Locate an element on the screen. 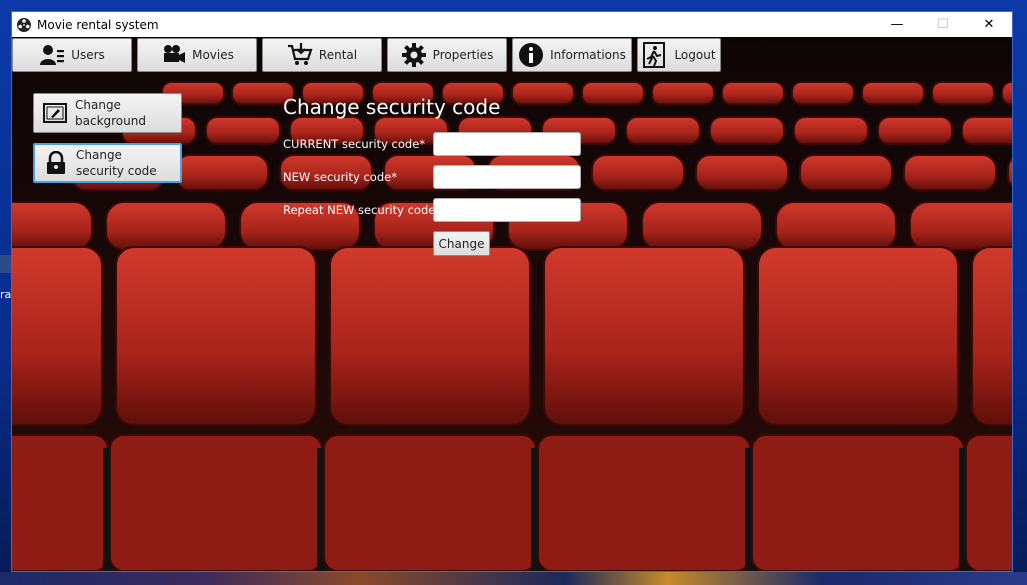  lock-icon is located at coordinates (56, 162).